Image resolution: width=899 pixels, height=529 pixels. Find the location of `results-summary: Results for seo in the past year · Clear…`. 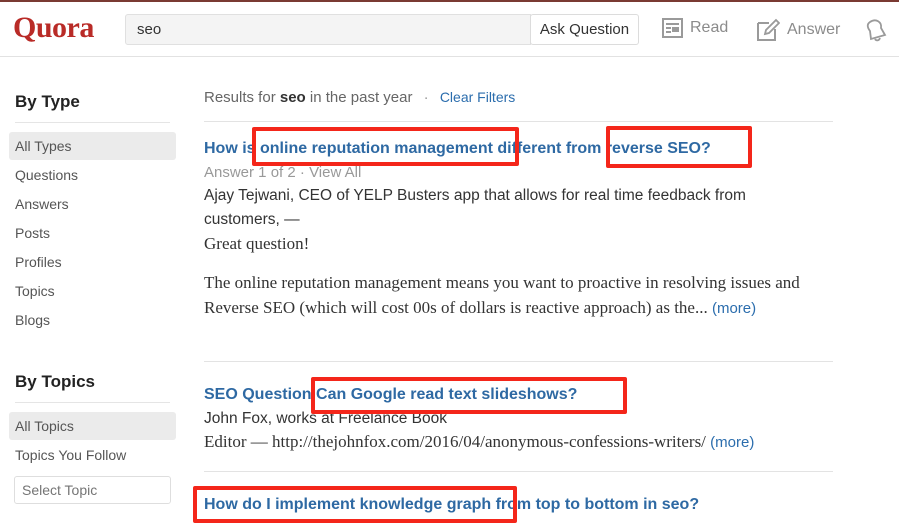

results-summary: Results for seo in the past year · Clear… is located at coordinates (359, 97).